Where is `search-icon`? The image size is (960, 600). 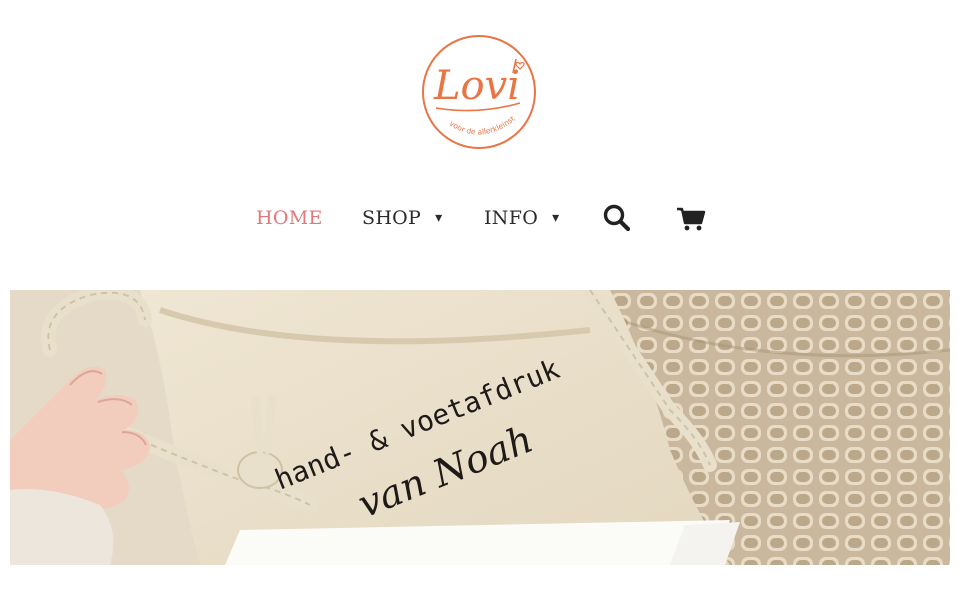
search-icon is located at coordinates (617, 218).